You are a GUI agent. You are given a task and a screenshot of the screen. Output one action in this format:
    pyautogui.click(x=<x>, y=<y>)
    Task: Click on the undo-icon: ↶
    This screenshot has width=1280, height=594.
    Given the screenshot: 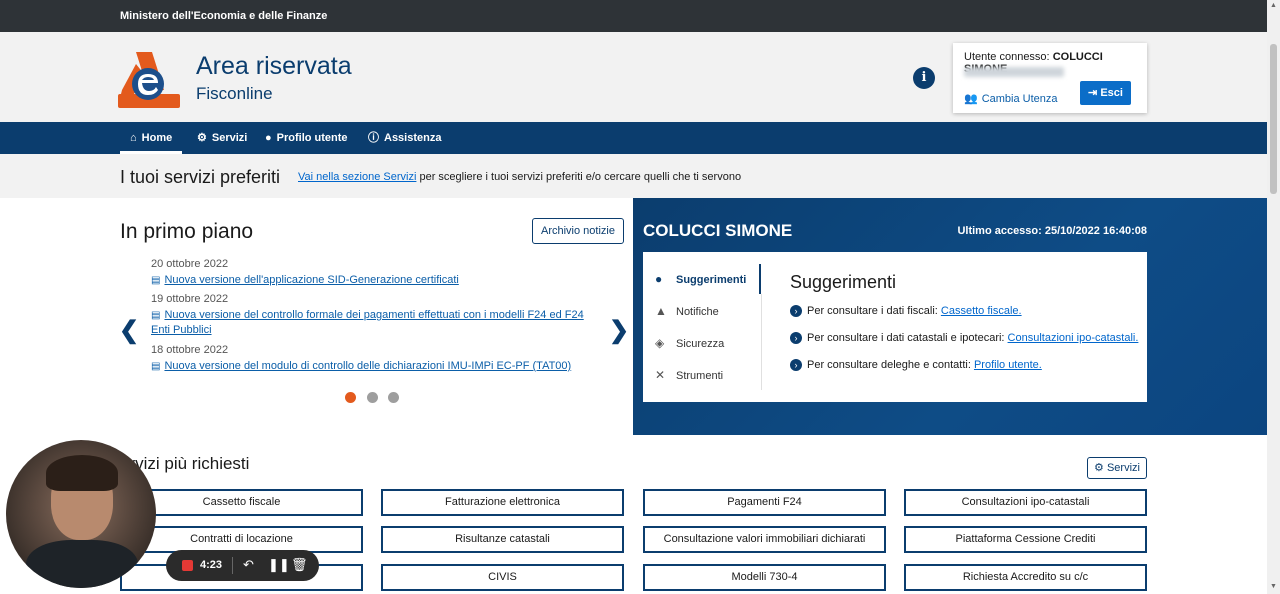 What is the action you would take?
    pyautogui.click(x=248, y=565)
    